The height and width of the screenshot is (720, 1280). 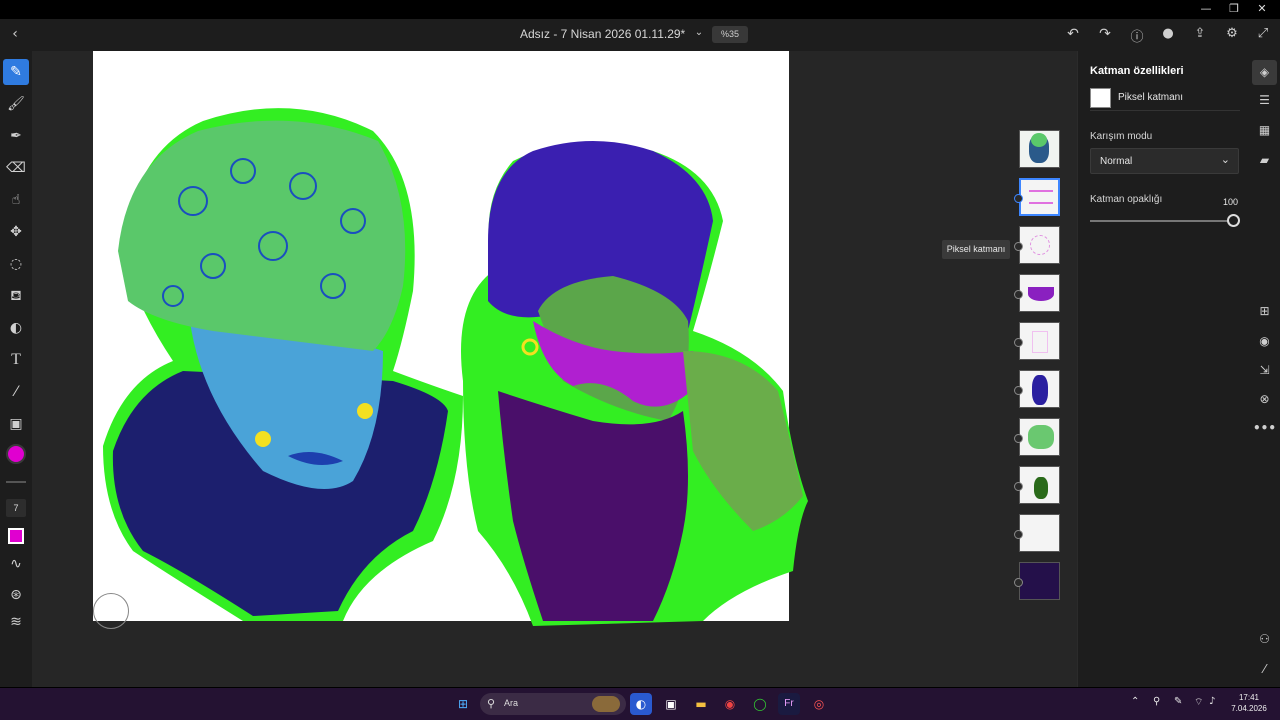 I want to click on eyedropper-icon: ⁄, so click(x=16, y=392).